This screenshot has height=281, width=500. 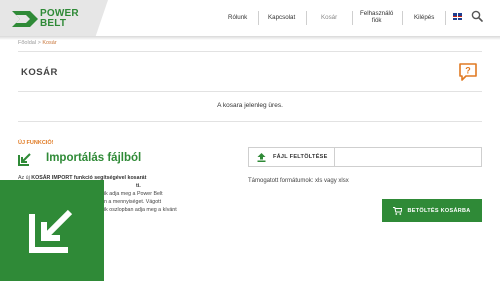 I want to click on breadcrumb-home: Főoldal, so click(x=27, y=43).